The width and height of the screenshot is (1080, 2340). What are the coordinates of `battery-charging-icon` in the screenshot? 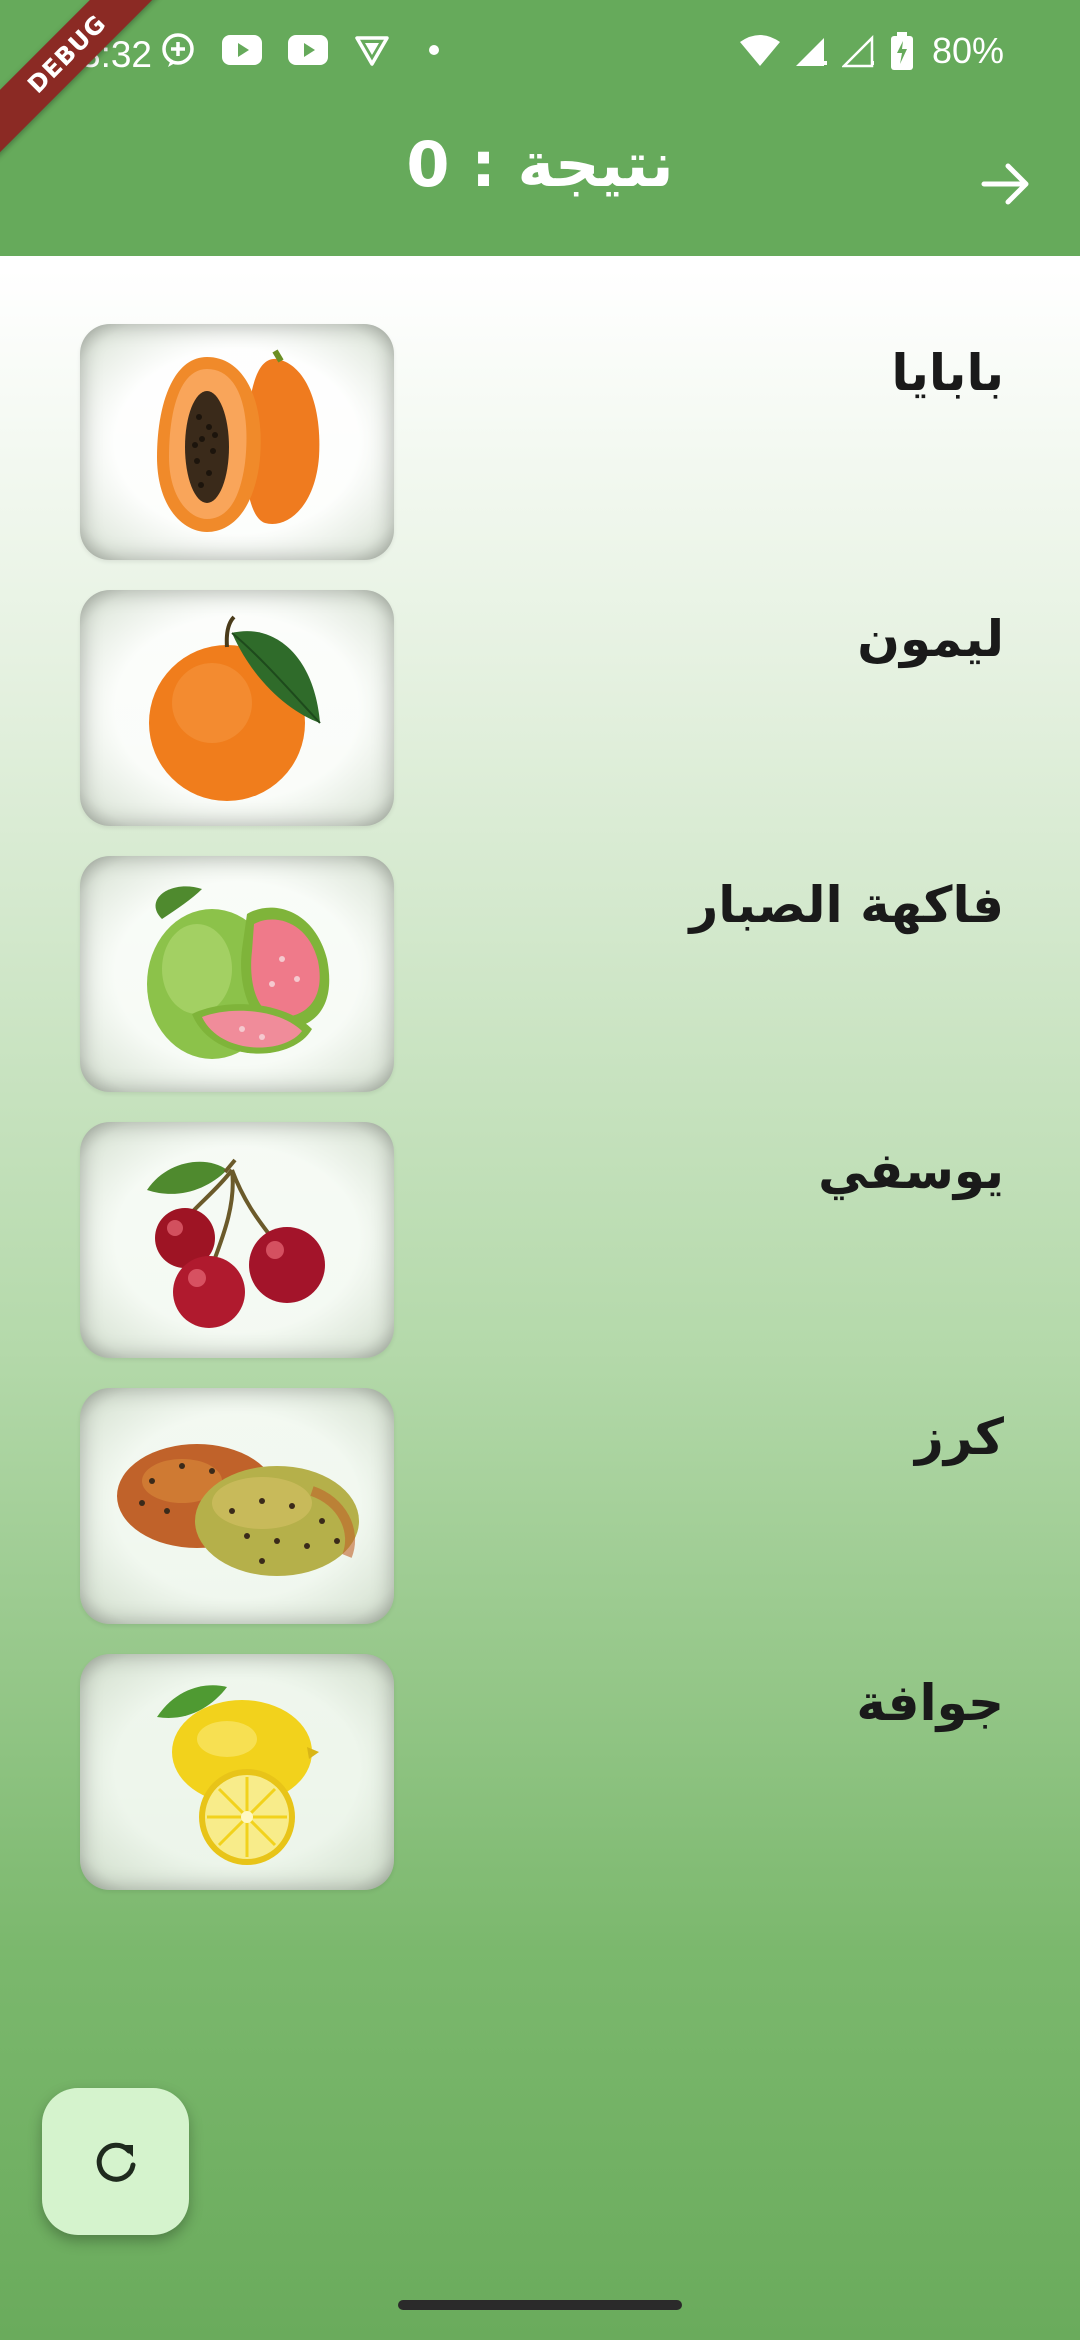 It's located at (901, 51).